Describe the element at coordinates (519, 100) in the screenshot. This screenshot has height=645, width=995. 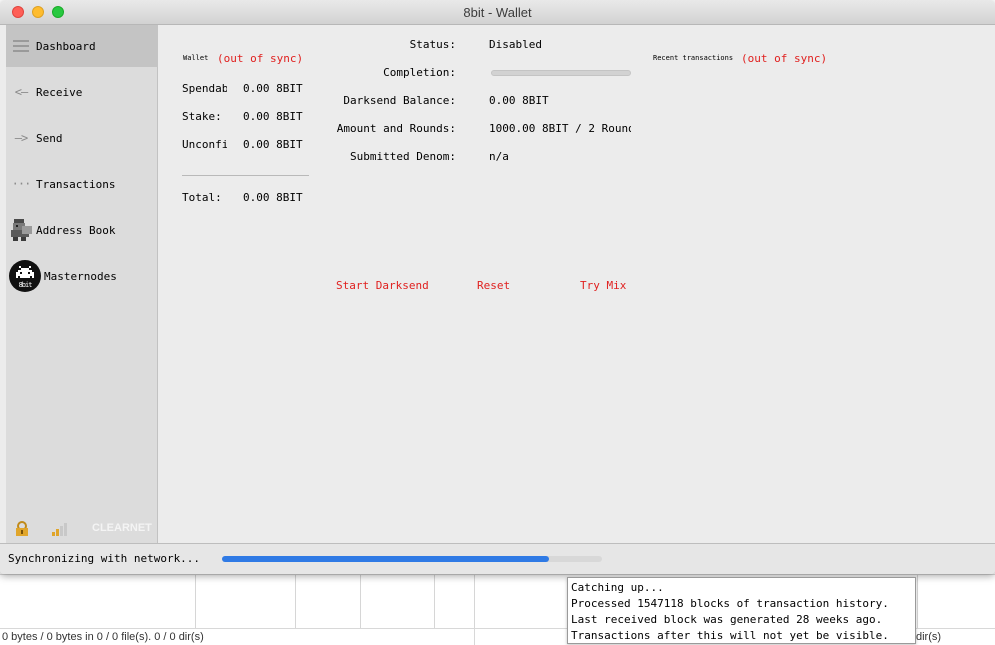
I see `darksend-balance-value: 0.00 8BIT` at that location.